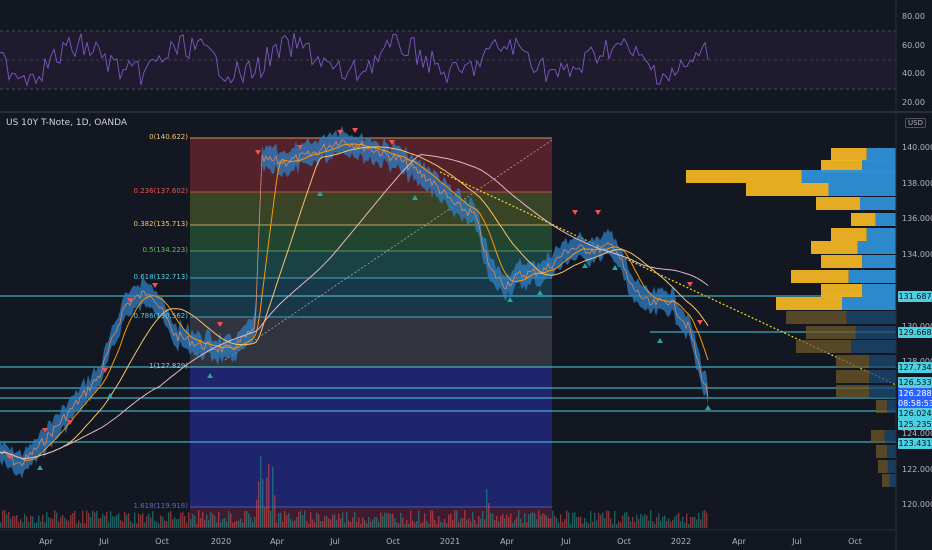 The image size is (932, 550). What do you see at coordinates (915, 424) in the screenshot?
I see `price-tag: 125.235` at bounding box center [915, 424].